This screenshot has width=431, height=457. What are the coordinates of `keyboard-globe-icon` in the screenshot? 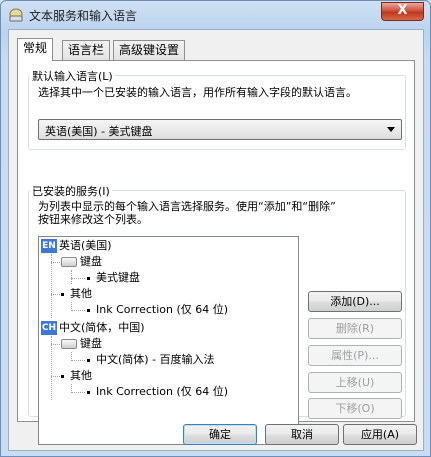 It's located at (16, 15).